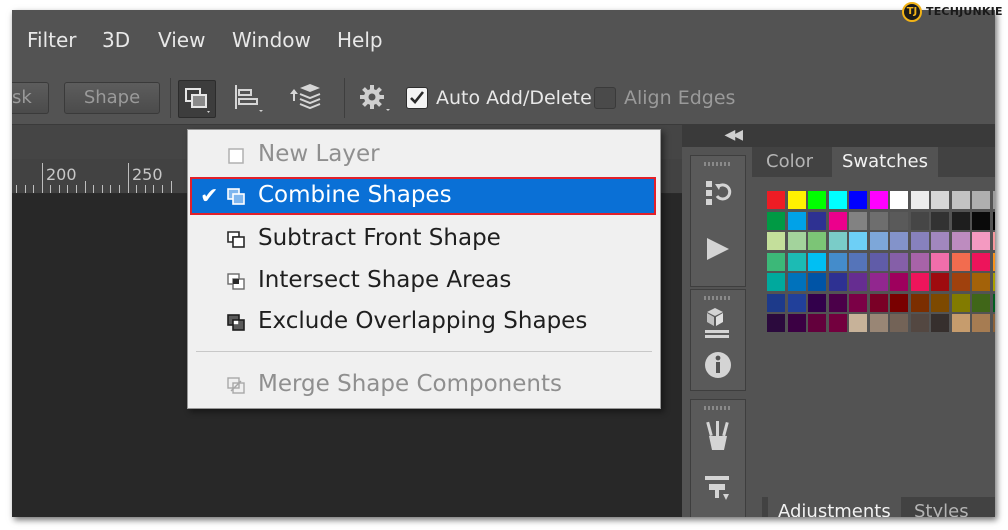 Image resolution: width=1008 pixels, height=530 pixels. Describe the element at coordinates (885, 162) in the screenshot. I see `tab-swatches: Swatches` at that location.